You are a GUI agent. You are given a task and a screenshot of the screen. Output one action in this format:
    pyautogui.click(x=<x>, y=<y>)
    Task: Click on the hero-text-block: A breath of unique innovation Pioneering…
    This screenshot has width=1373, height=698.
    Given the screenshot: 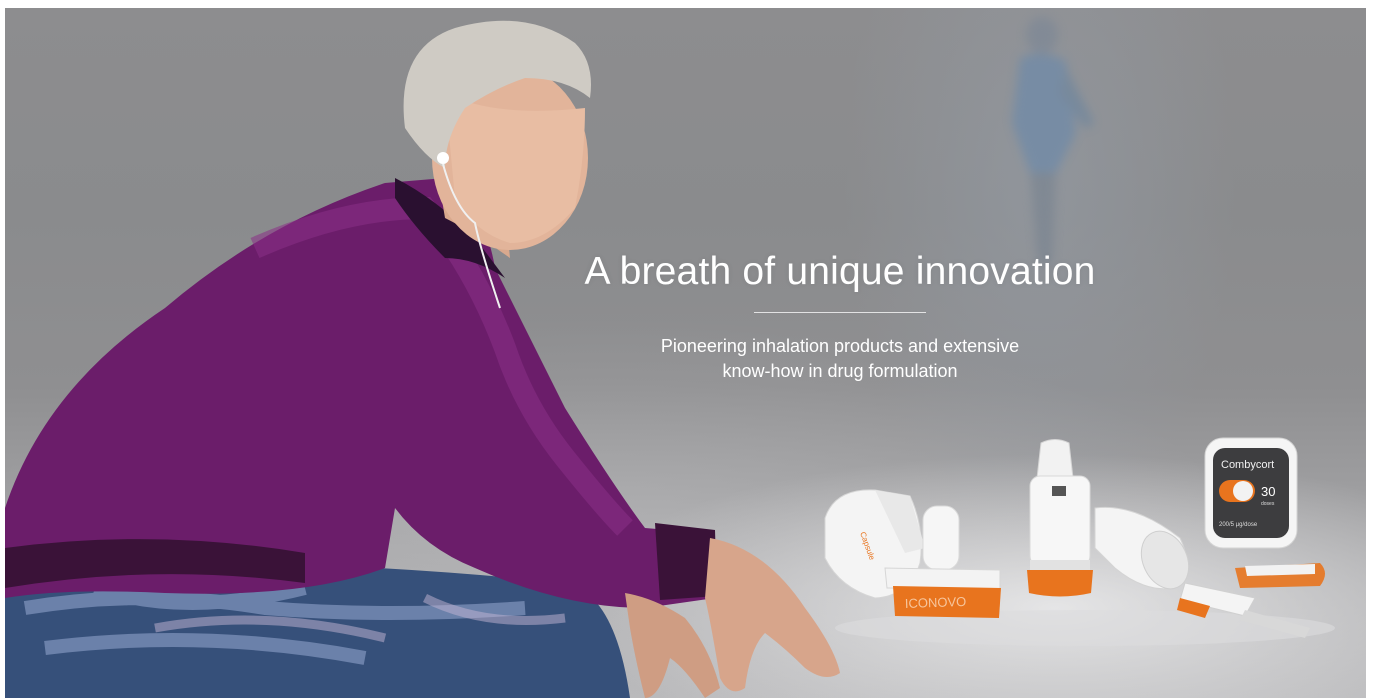 What is the action you would take?
    pyautogui.click(x=840, y=315)
    